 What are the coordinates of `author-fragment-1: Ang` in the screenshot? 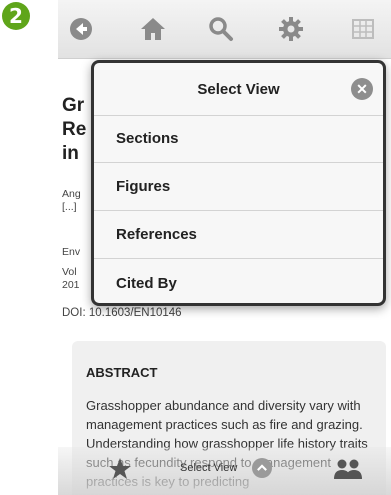 It's located at (71, 194).